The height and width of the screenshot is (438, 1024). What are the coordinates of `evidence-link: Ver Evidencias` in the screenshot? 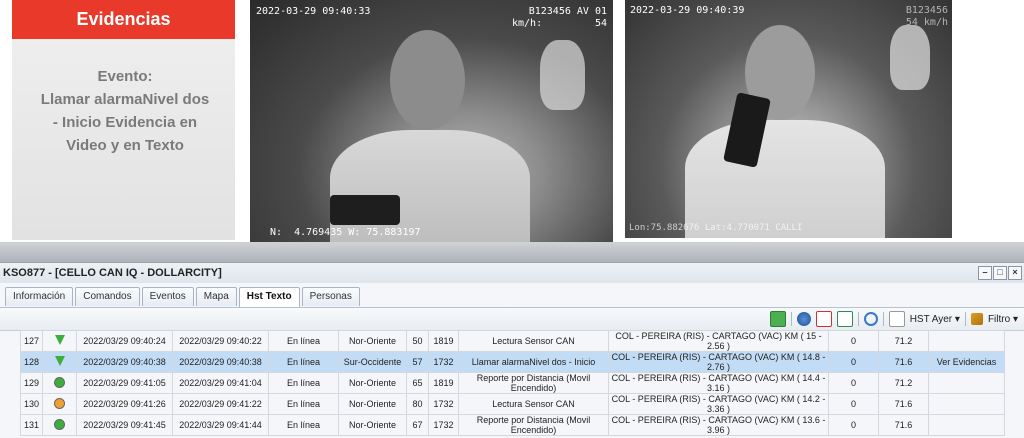 It's located at (966, 362).